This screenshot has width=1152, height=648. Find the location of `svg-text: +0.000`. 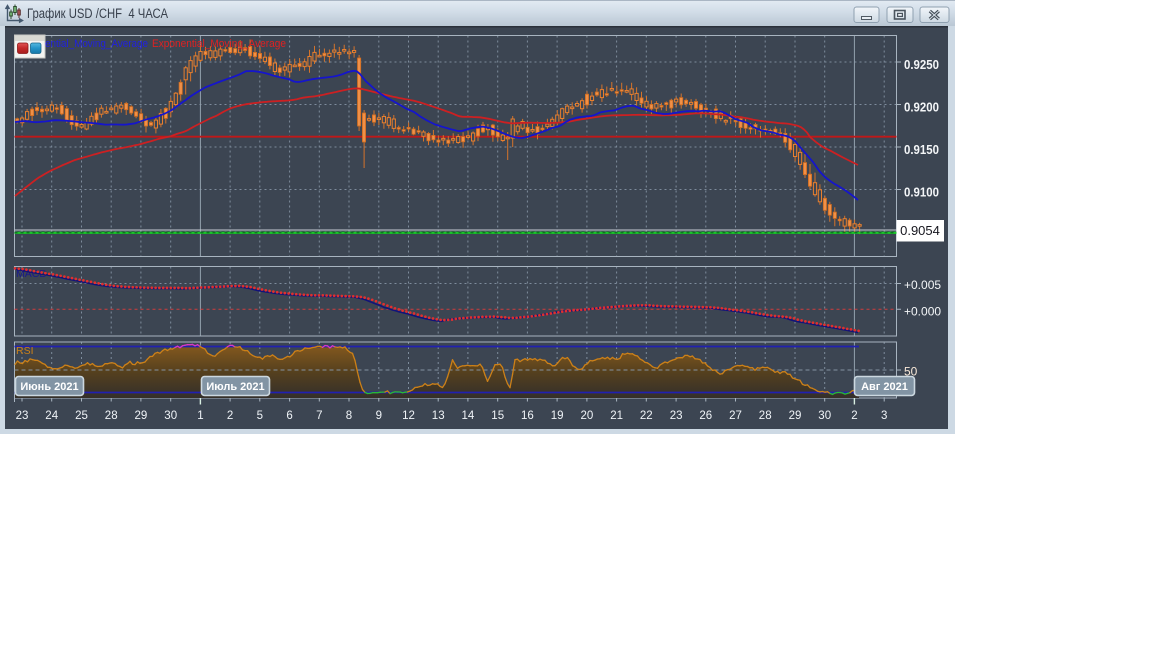

svg-text: +0.000 is located at coordinates (922, 311).